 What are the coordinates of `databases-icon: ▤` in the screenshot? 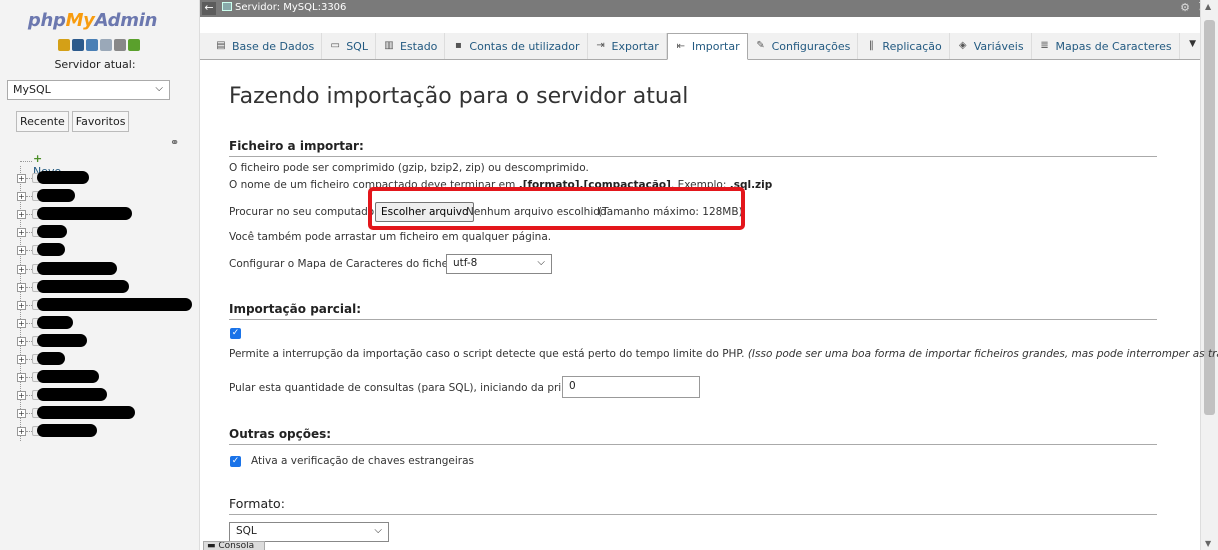 It's located at (221, 45).